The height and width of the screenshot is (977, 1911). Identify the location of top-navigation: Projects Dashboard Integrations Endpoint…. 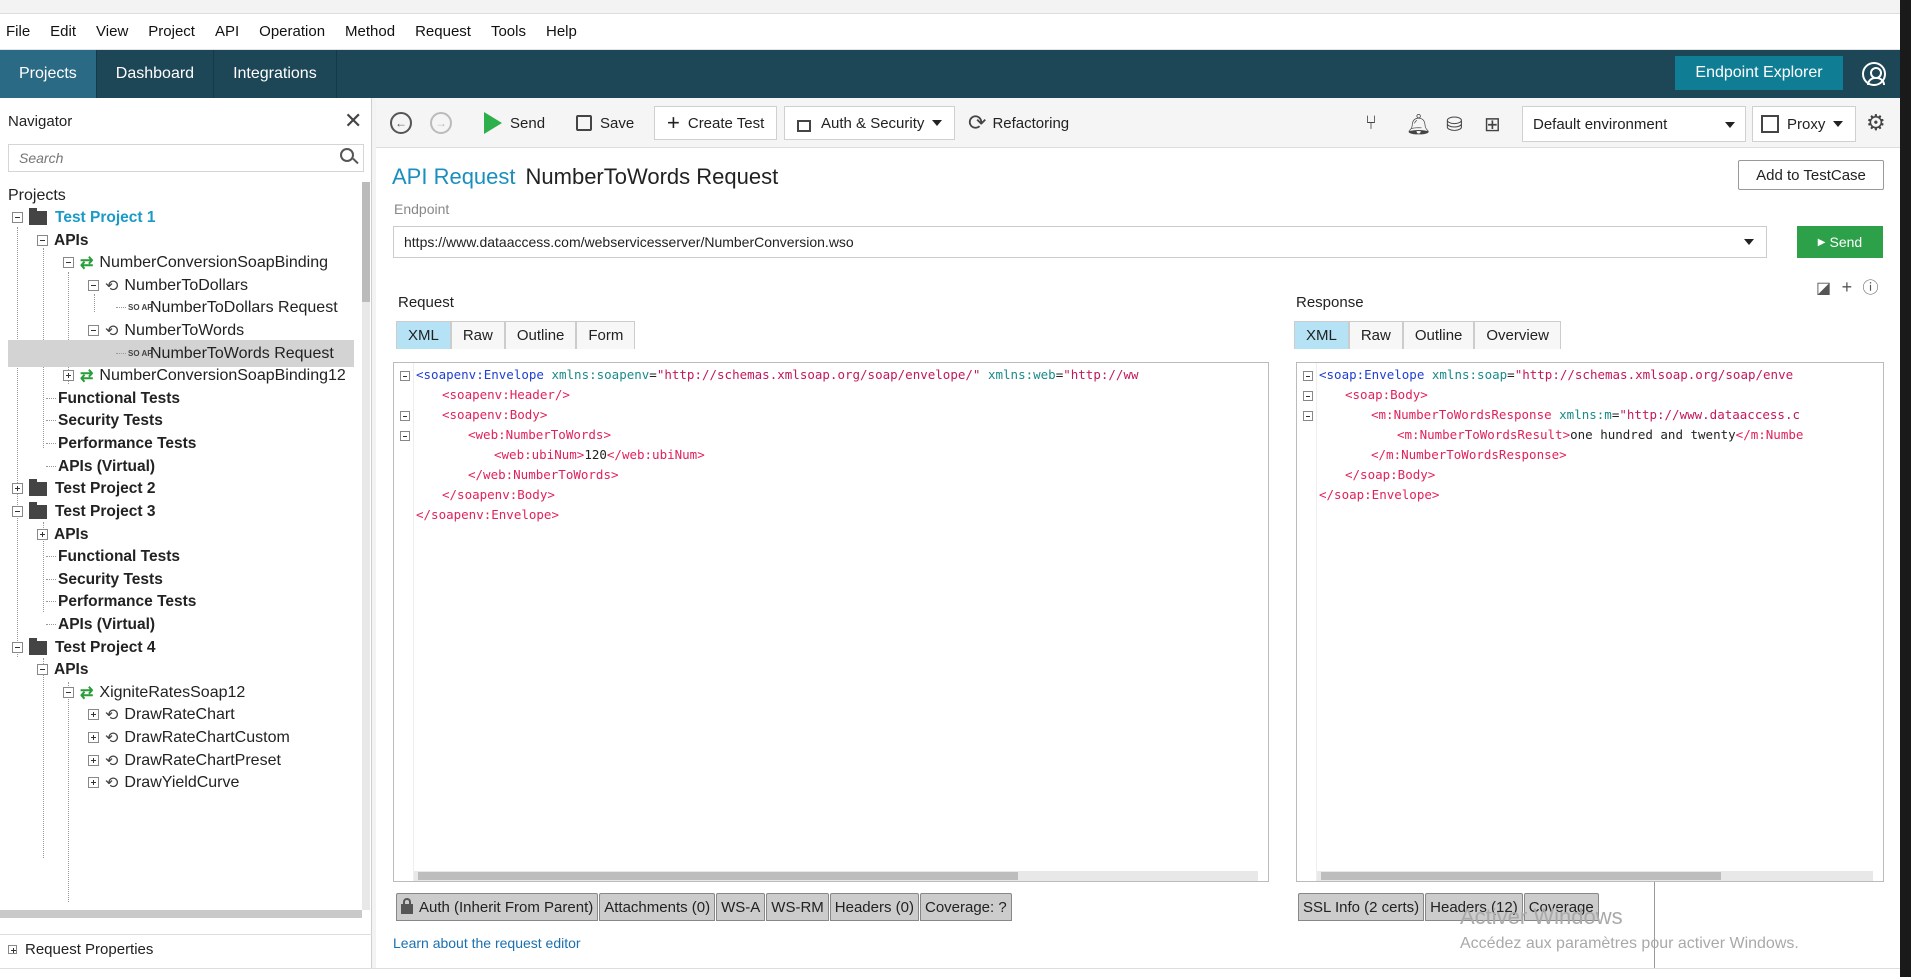
(950, 74).